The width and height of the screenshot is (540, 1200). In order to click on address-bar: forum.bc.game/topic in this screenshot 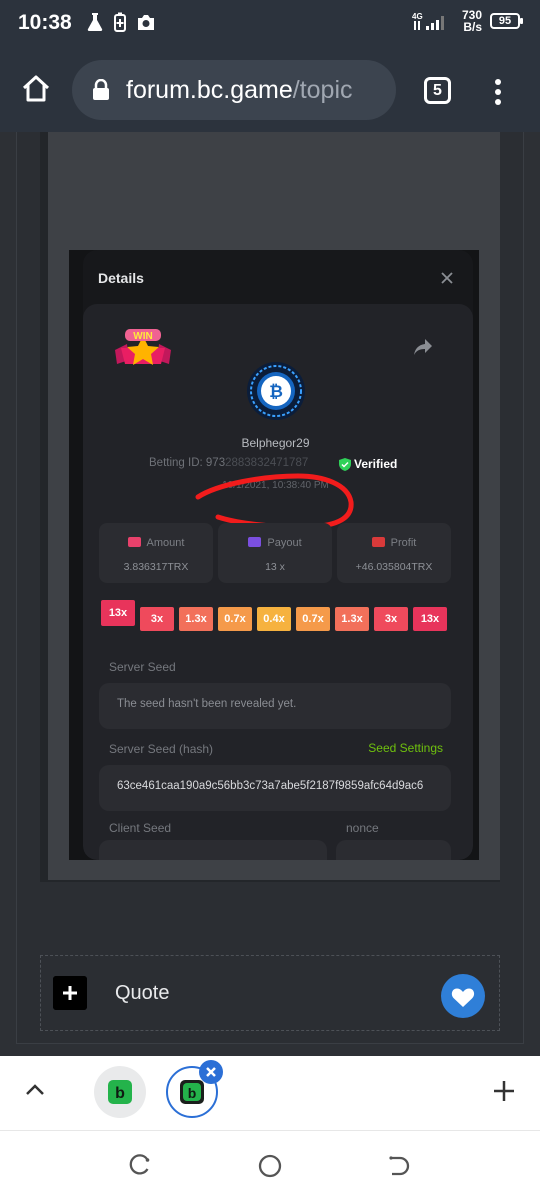, I will do `click(234, 90)`.